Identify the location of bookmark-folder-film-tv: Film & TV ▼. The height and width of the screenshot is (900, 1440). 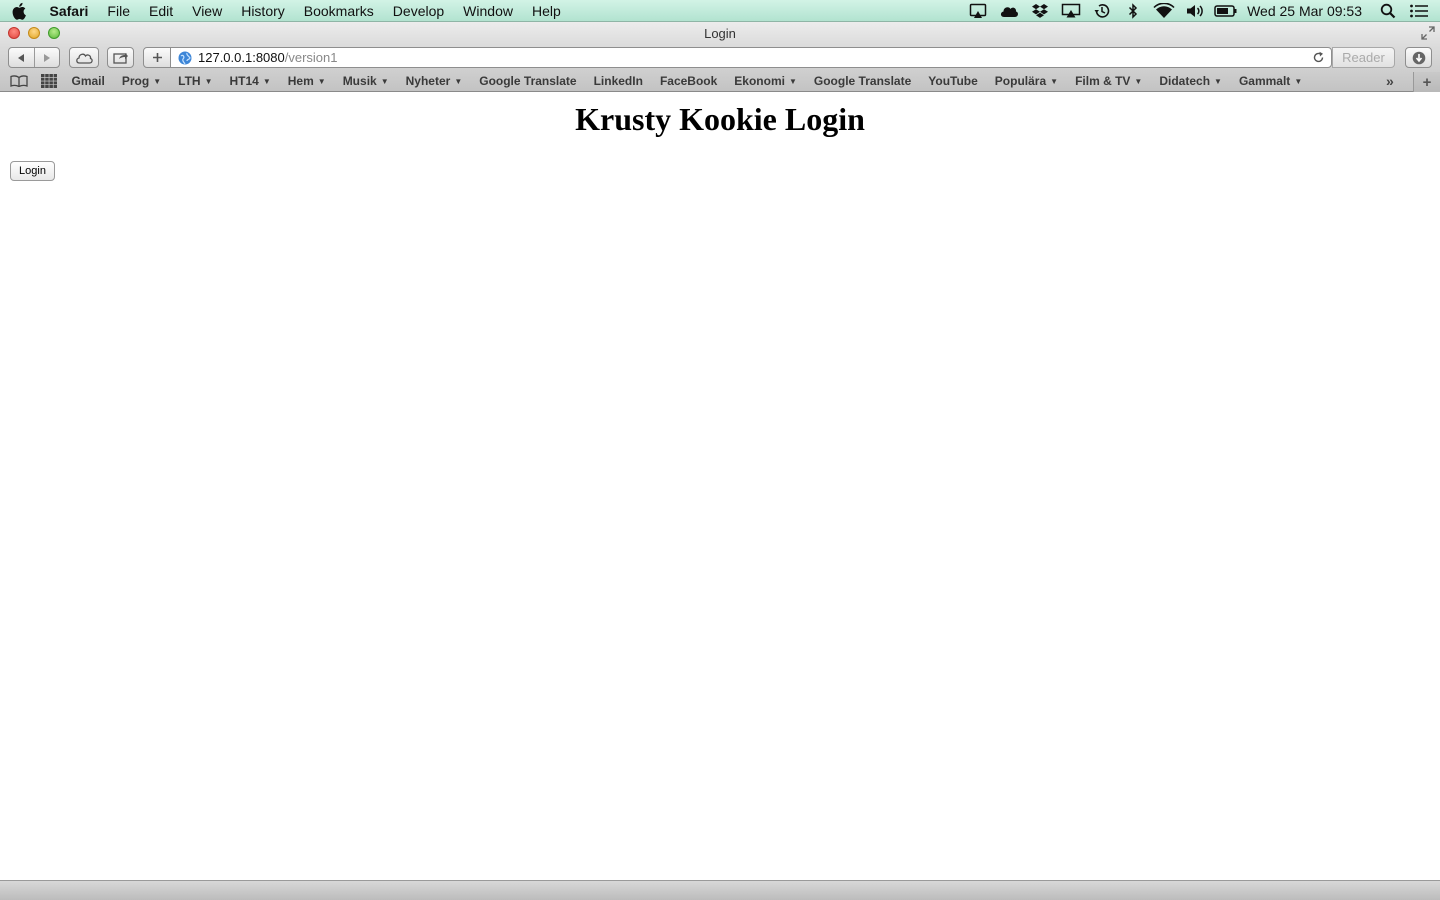
(1109, 81).